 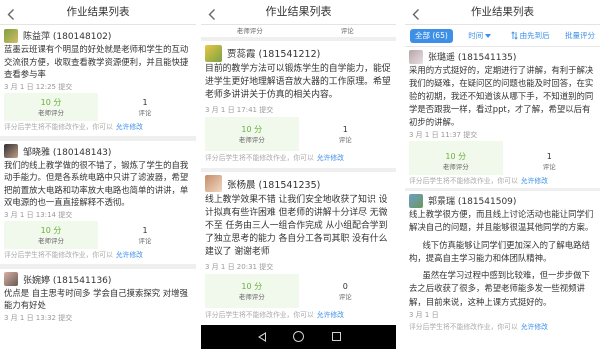 What do you see at coordinates (499, 251) in the screenshot?
I see `submission-paragraph: 线下仿真能够让同学们更加深入的了解电路结构，提高自主学习能力和体团队精神。` at bounding box center [499, 251].